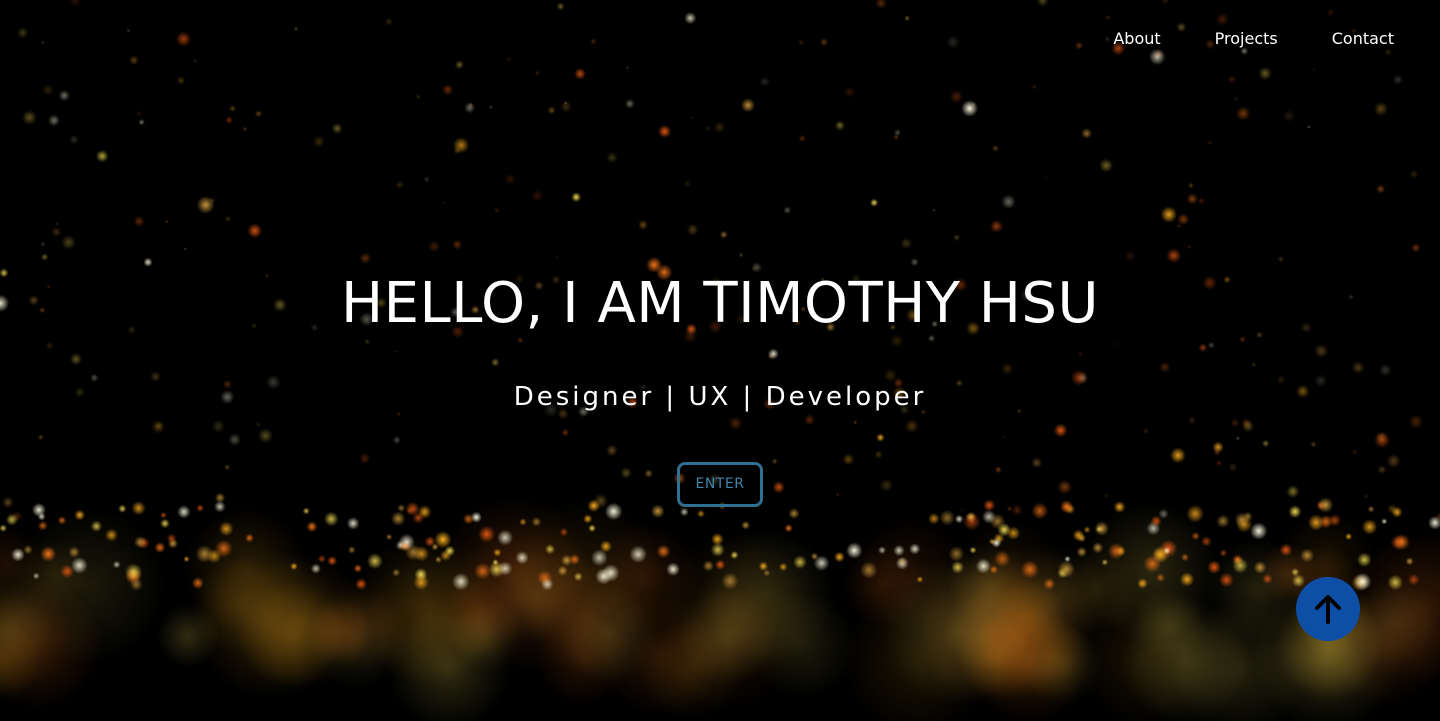  What do you see at coordinates (720, 484) in the screenshot?
I see `enter-button: ENTER` at bounding box center [720, 484].